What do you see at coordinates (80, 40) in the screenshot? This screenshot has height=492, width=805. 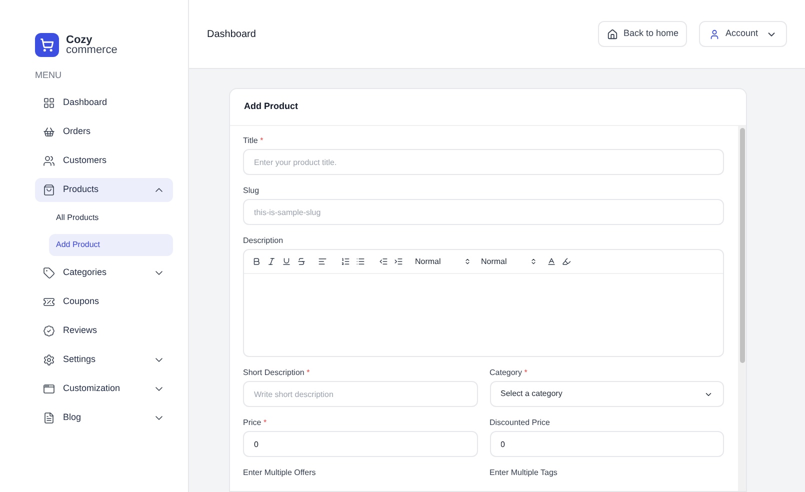 I see `brand-name: Cozy` at bounding box center [80, 40].